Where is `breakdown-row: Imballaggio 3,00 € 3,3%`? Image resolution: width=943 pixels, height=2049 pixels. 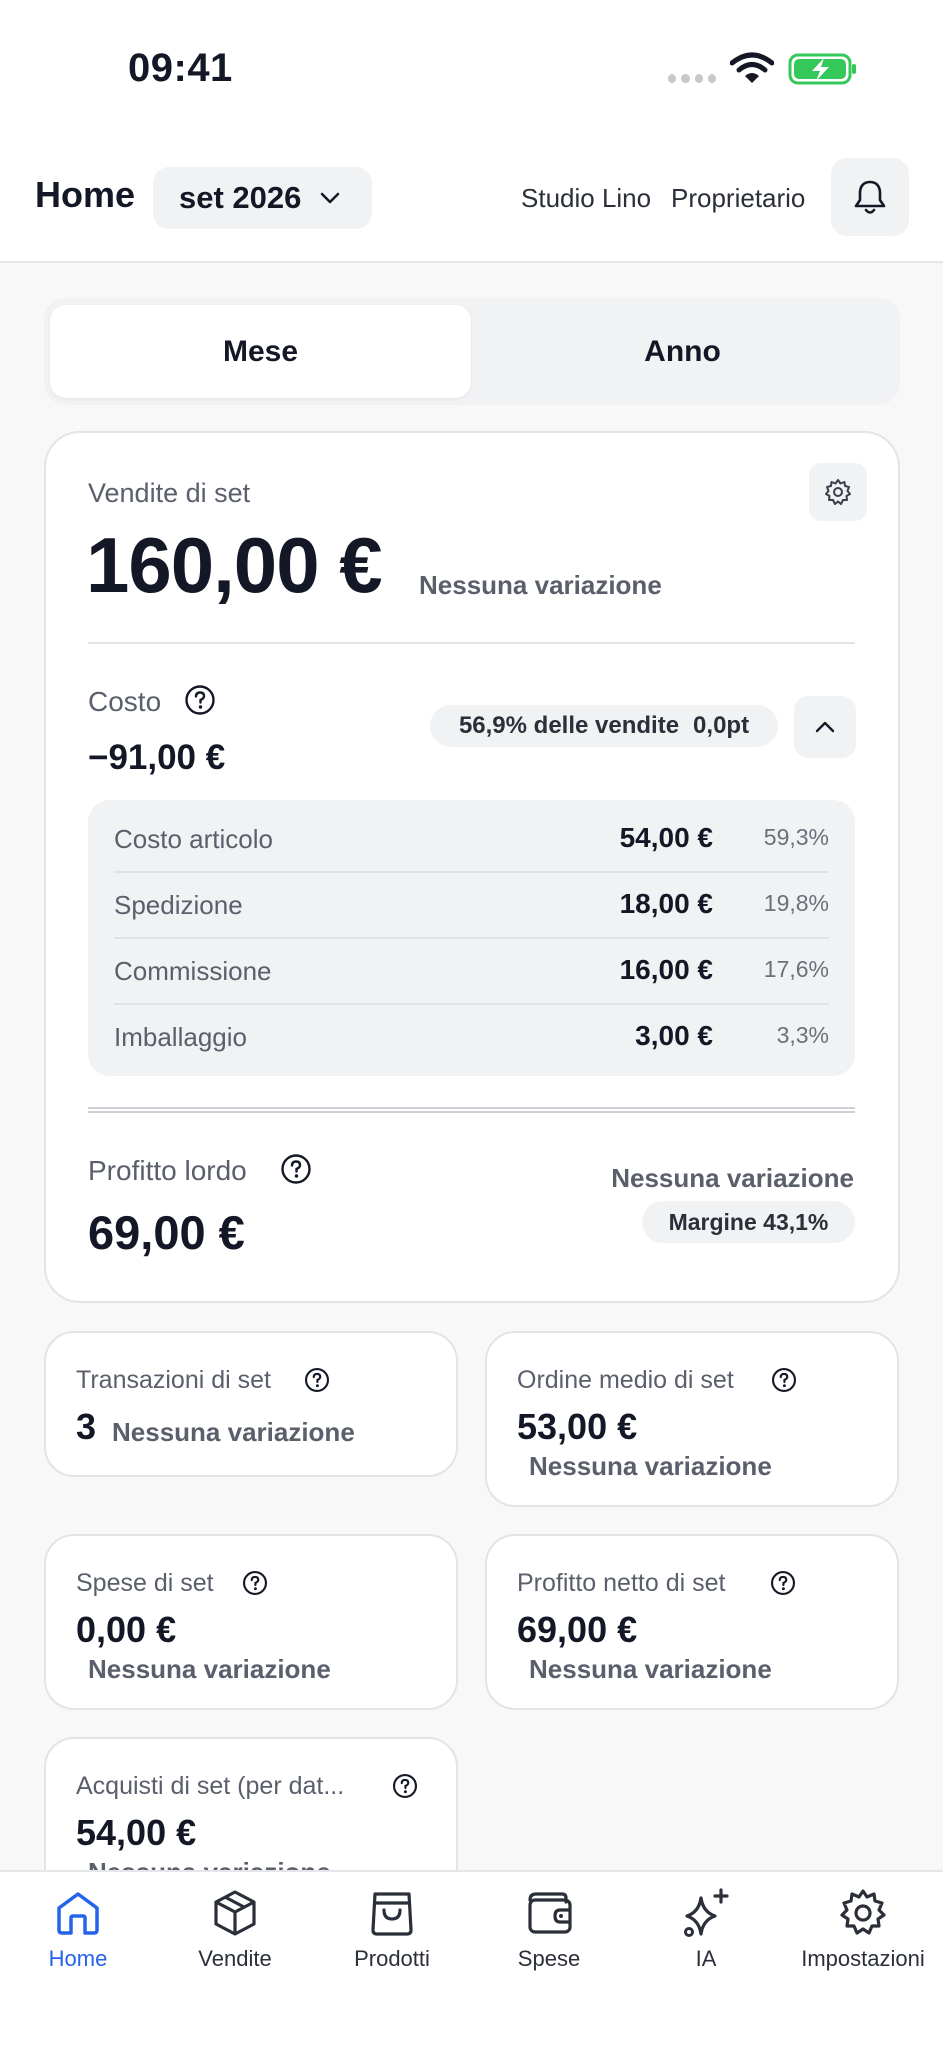
breakdown-row: Imballaggio 3,00 € 3,3% is located at coordinates (471, 1037).